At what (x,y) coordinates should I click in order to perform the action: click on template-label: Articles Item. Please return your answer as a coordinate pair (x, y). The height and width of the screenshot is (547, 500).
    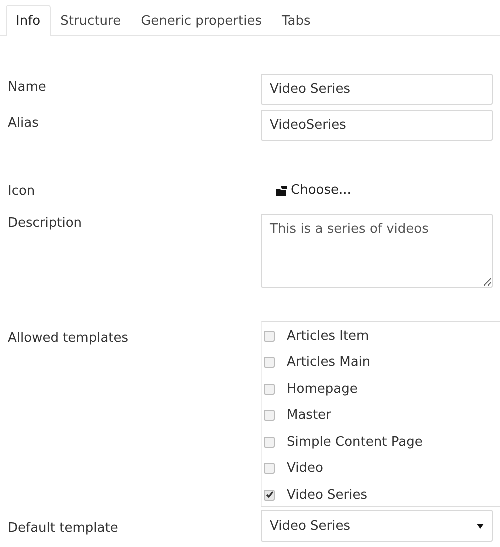
    Looking at the image, I should click on (328, 336).